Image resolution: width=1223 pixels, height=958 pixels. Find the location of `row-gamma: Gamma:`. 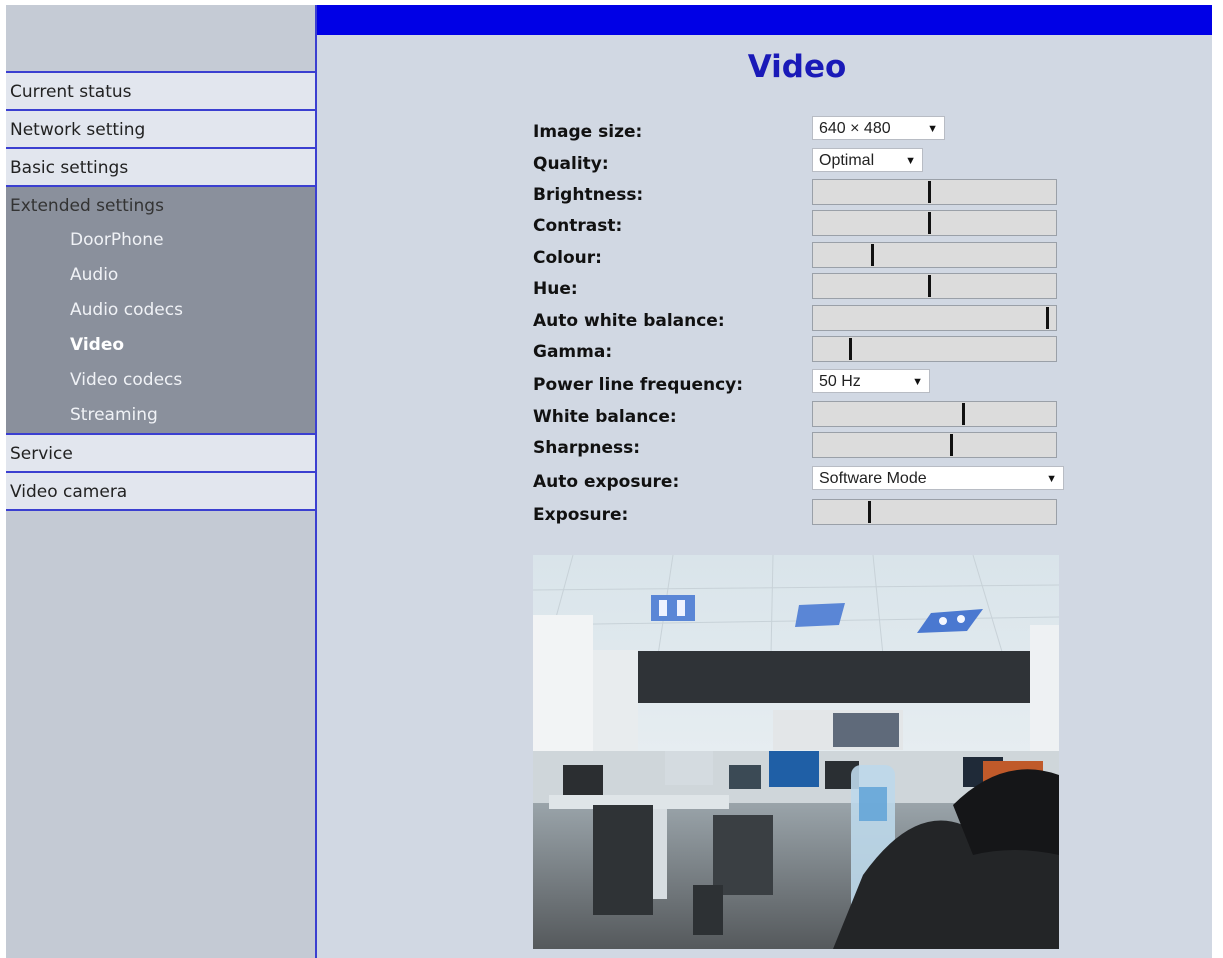

row-gamma: Gamma: is located at coordinates (873, 351).